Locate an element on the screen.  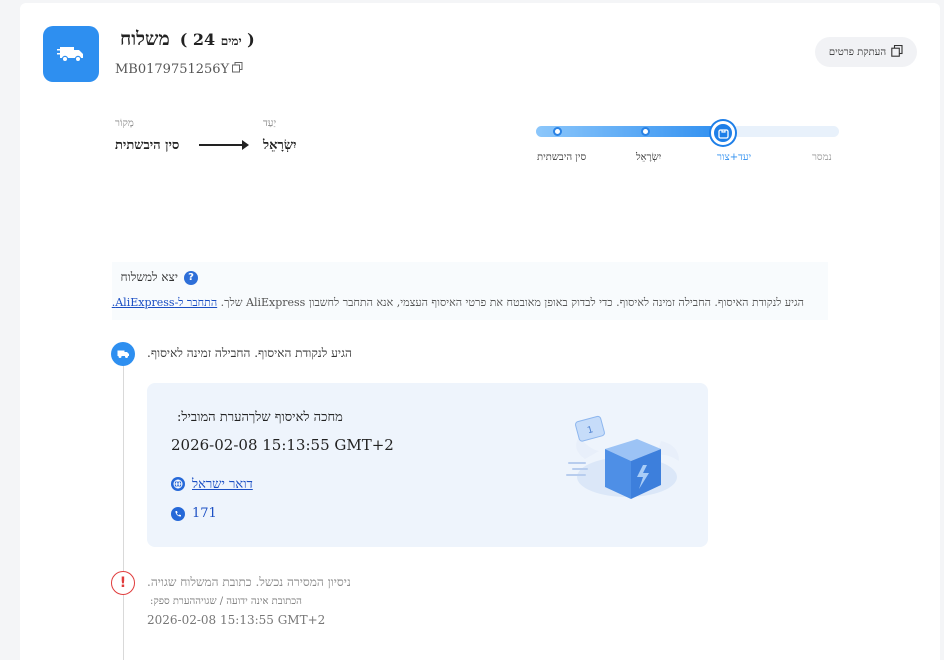
destination-label: יַעַד is located at coordinates (270, 123).